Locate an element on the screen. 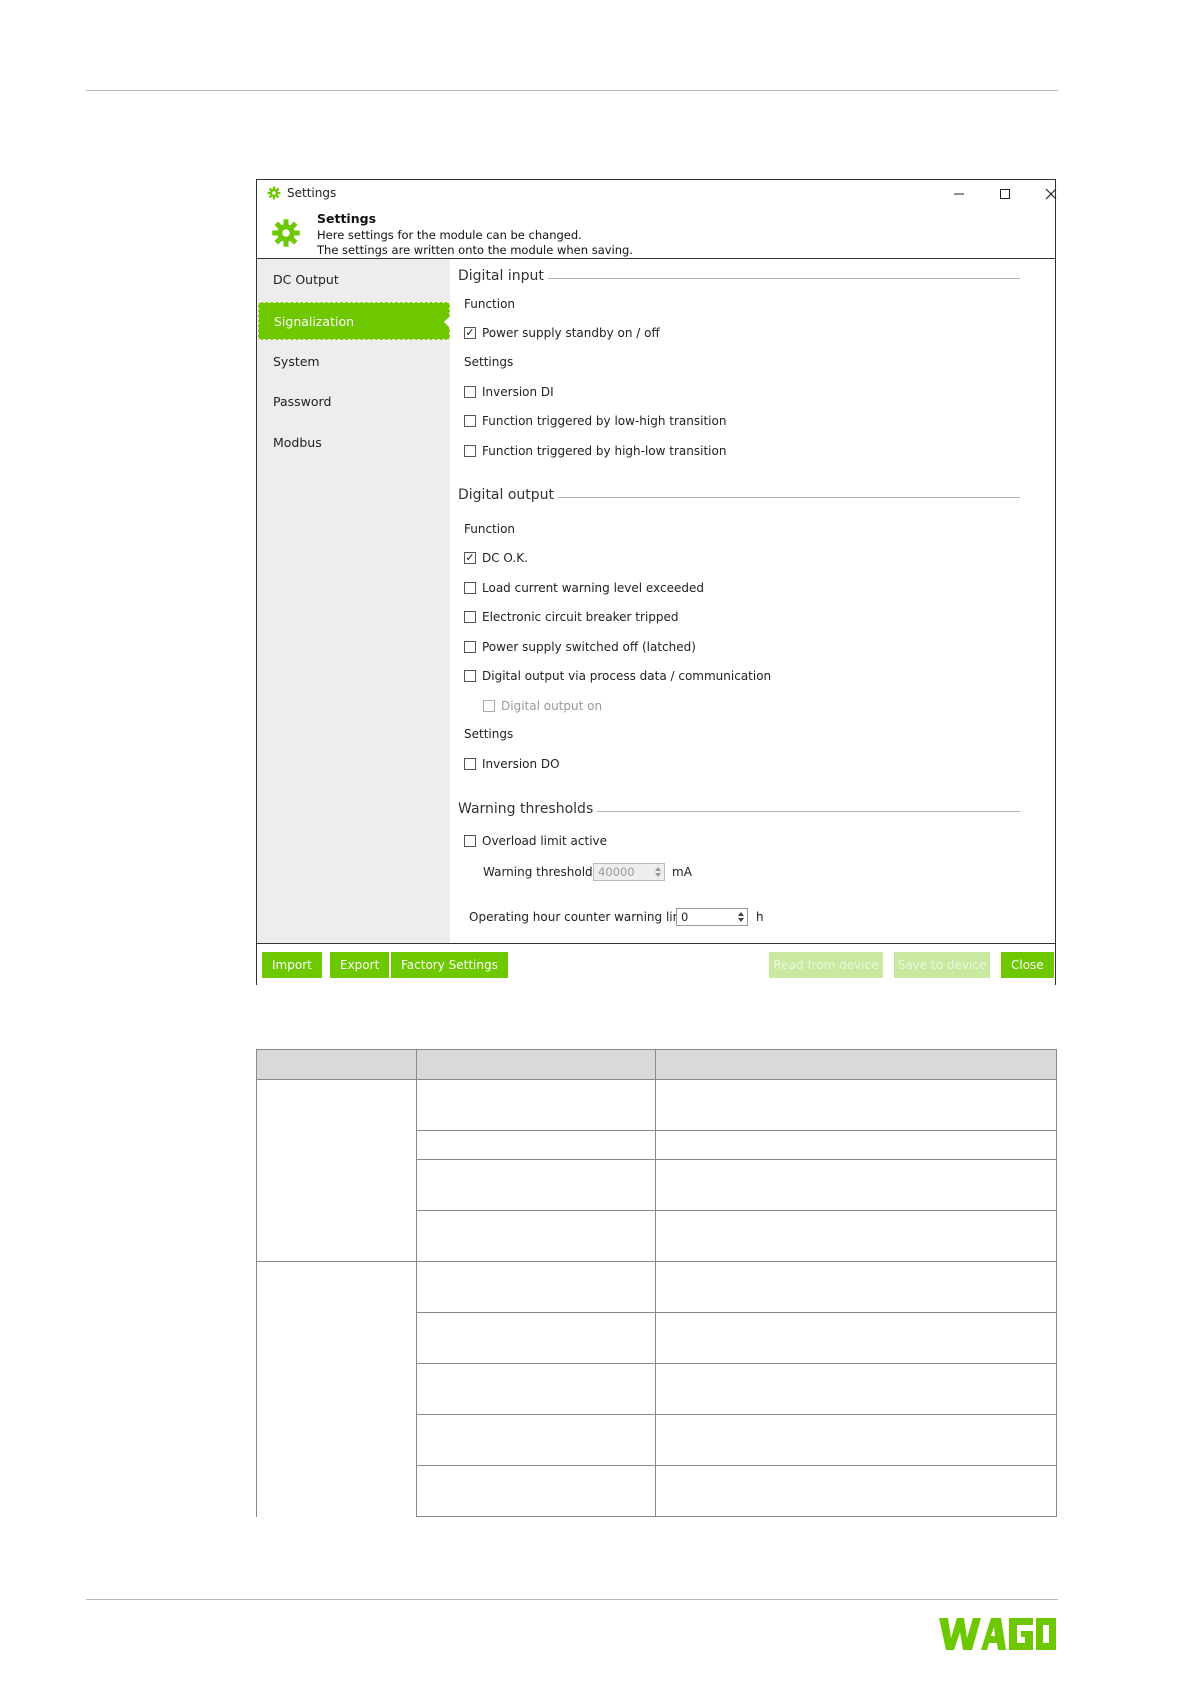  maximize-icon is located at coordinates (1005, 194).